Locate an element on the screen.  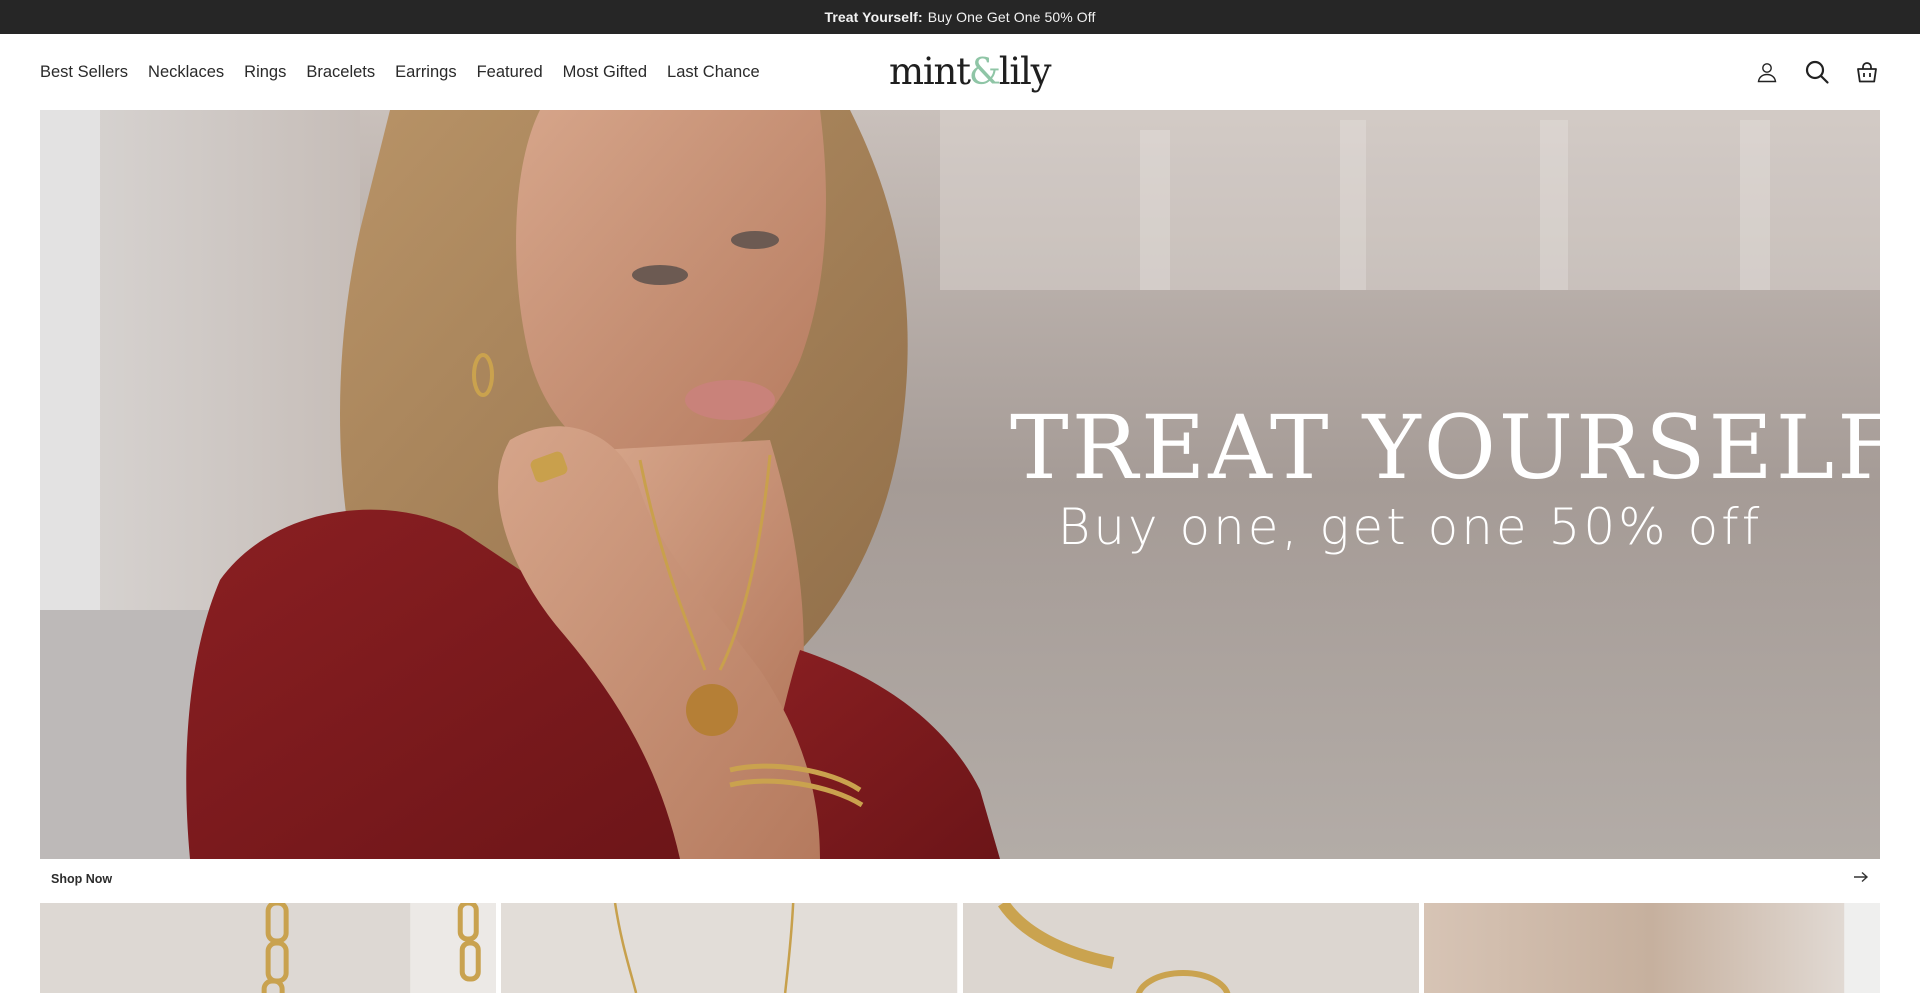
nav-bracelets: Bracelets is located at coordinates (340, 72).